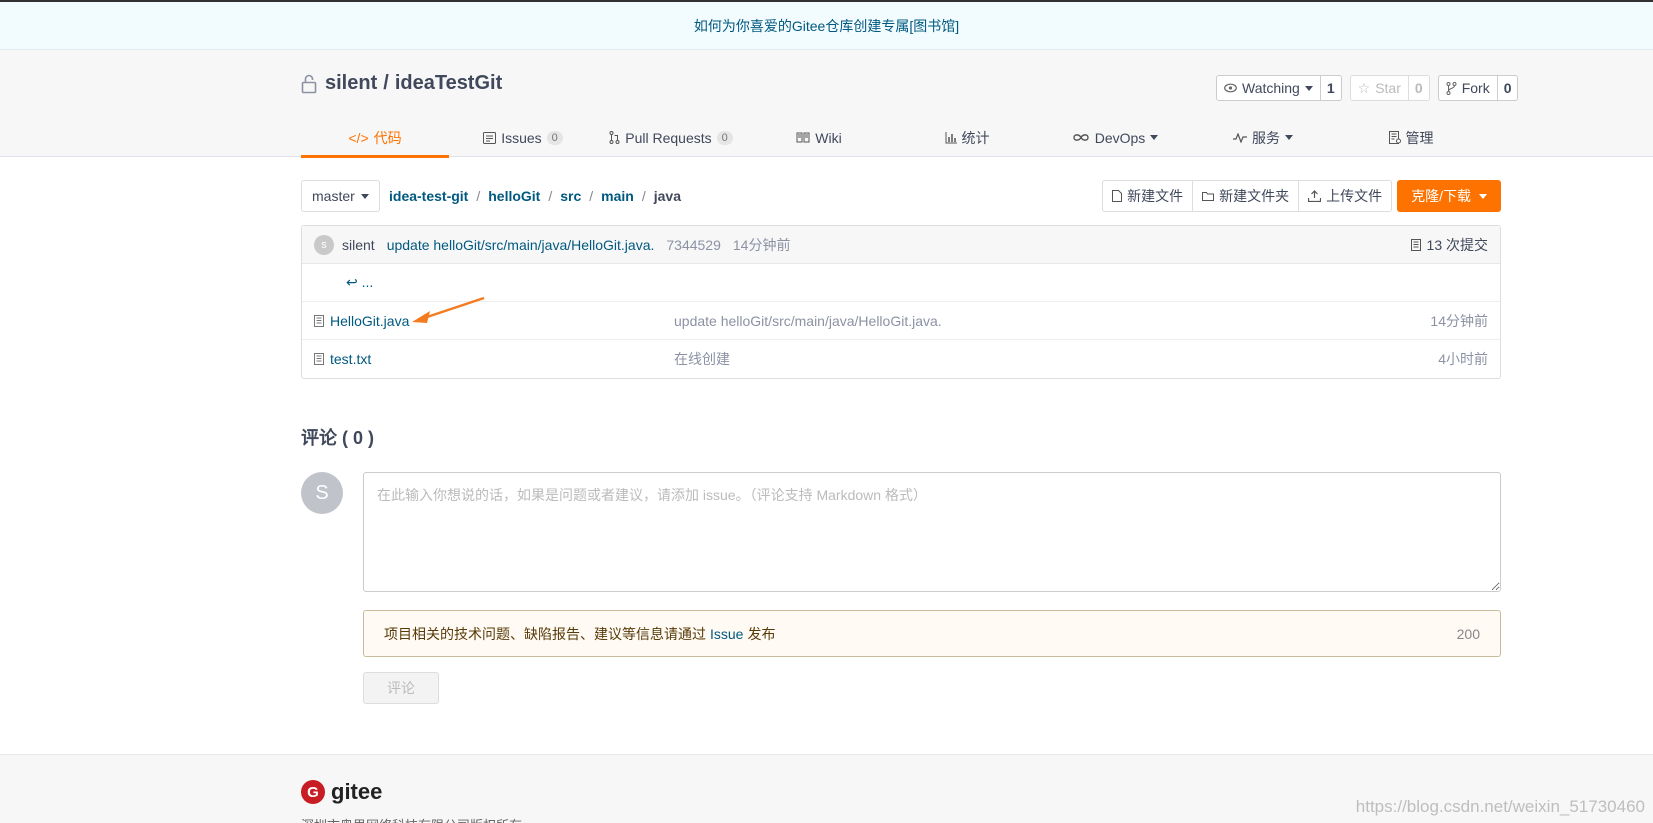 This screenshot has width=1653, height=823. Describe the element at coordinates (803, 137) in the screenshot. I see `book-icon` at that location.